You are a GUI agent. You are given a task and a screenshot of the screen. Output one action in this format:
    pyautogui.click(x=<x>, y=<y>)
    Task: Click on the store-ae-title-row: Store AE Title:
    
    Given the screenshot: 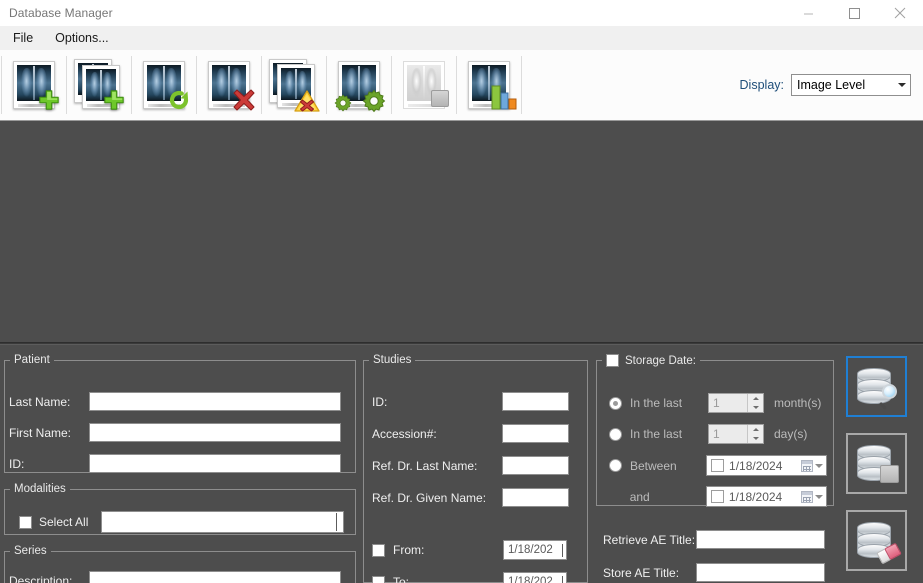 What is the action you would take?
    pyautogui.click(x=718, y=572)
    